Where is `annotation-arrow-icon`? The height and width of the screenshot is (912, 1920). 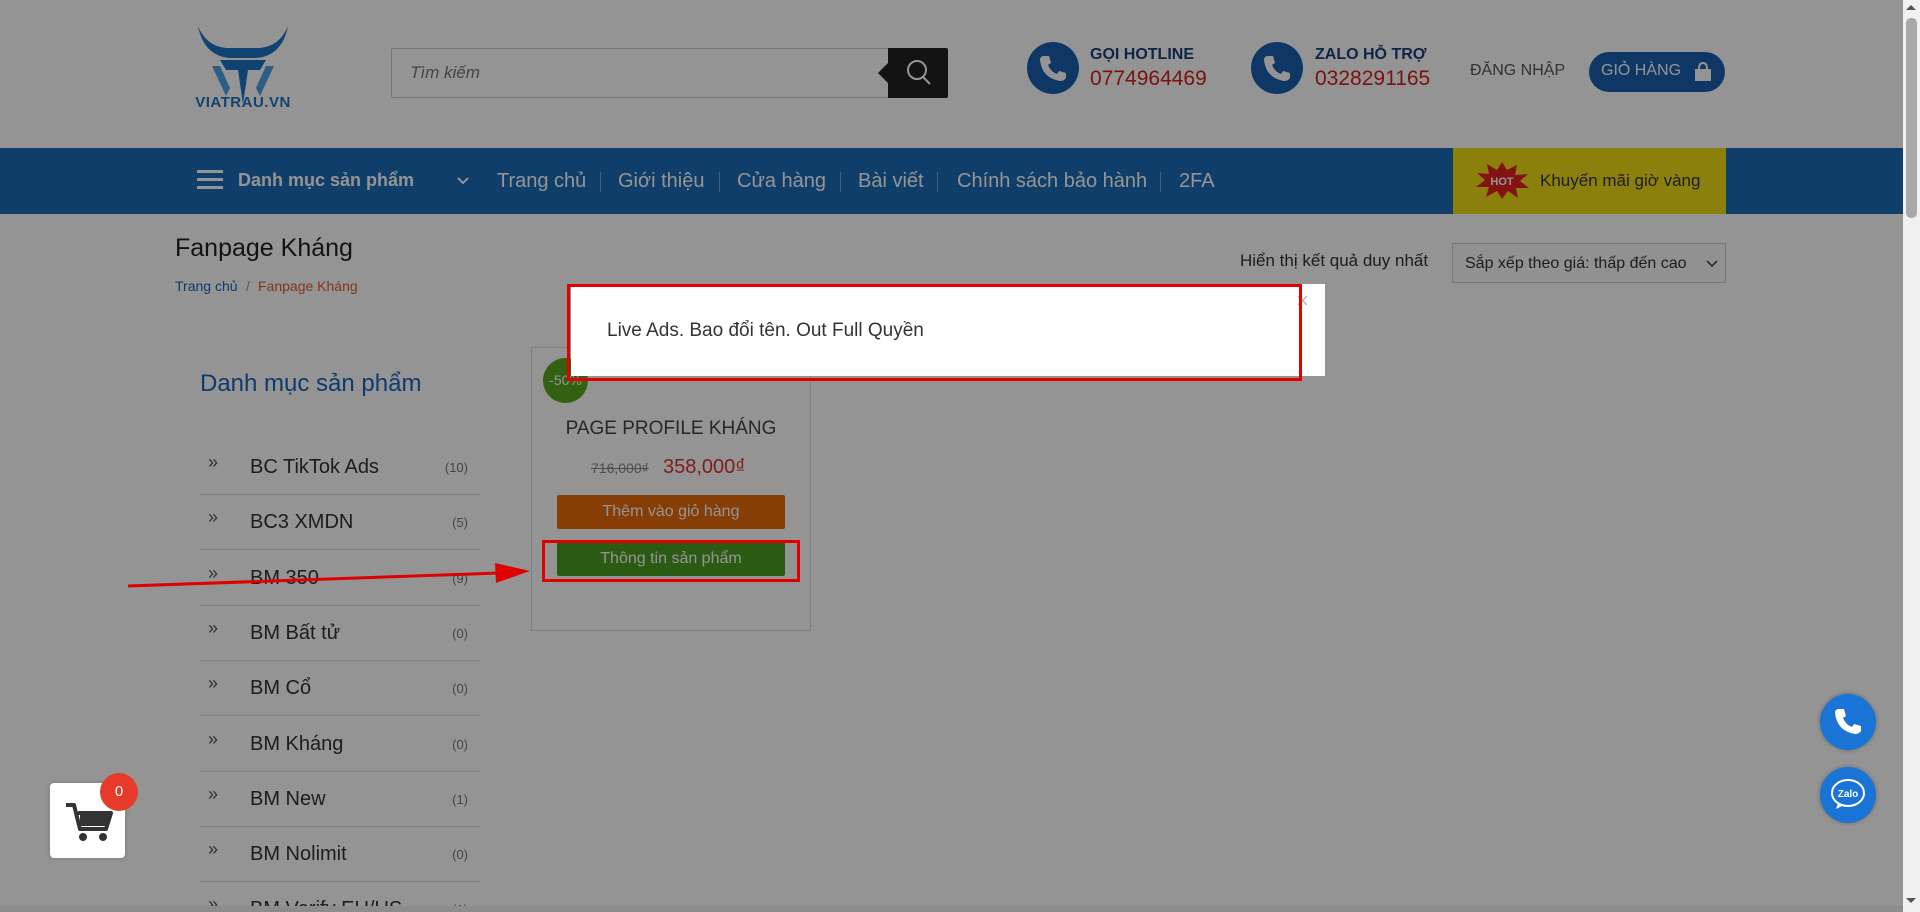 annotation-arrow-icon is located at coordinates (328, 575).